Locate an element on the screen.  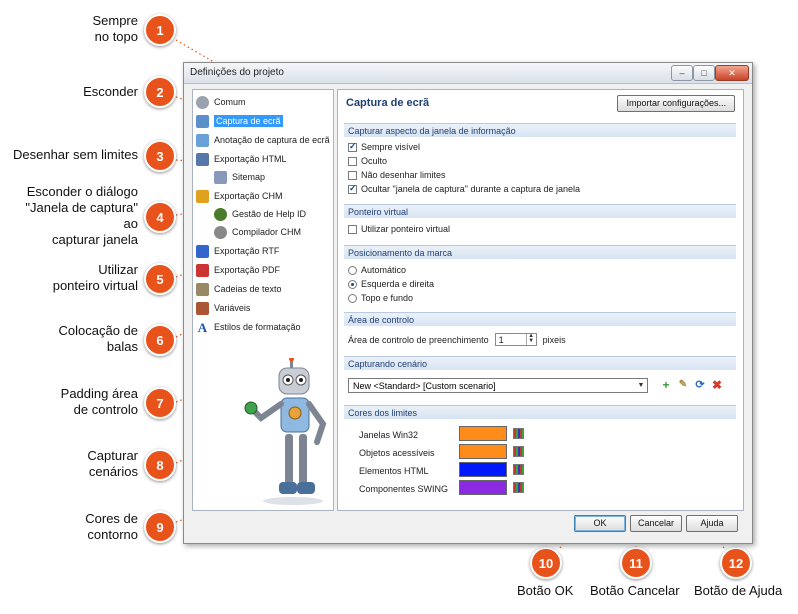
option-automatic: Automático is located at coordinates (377, 270).